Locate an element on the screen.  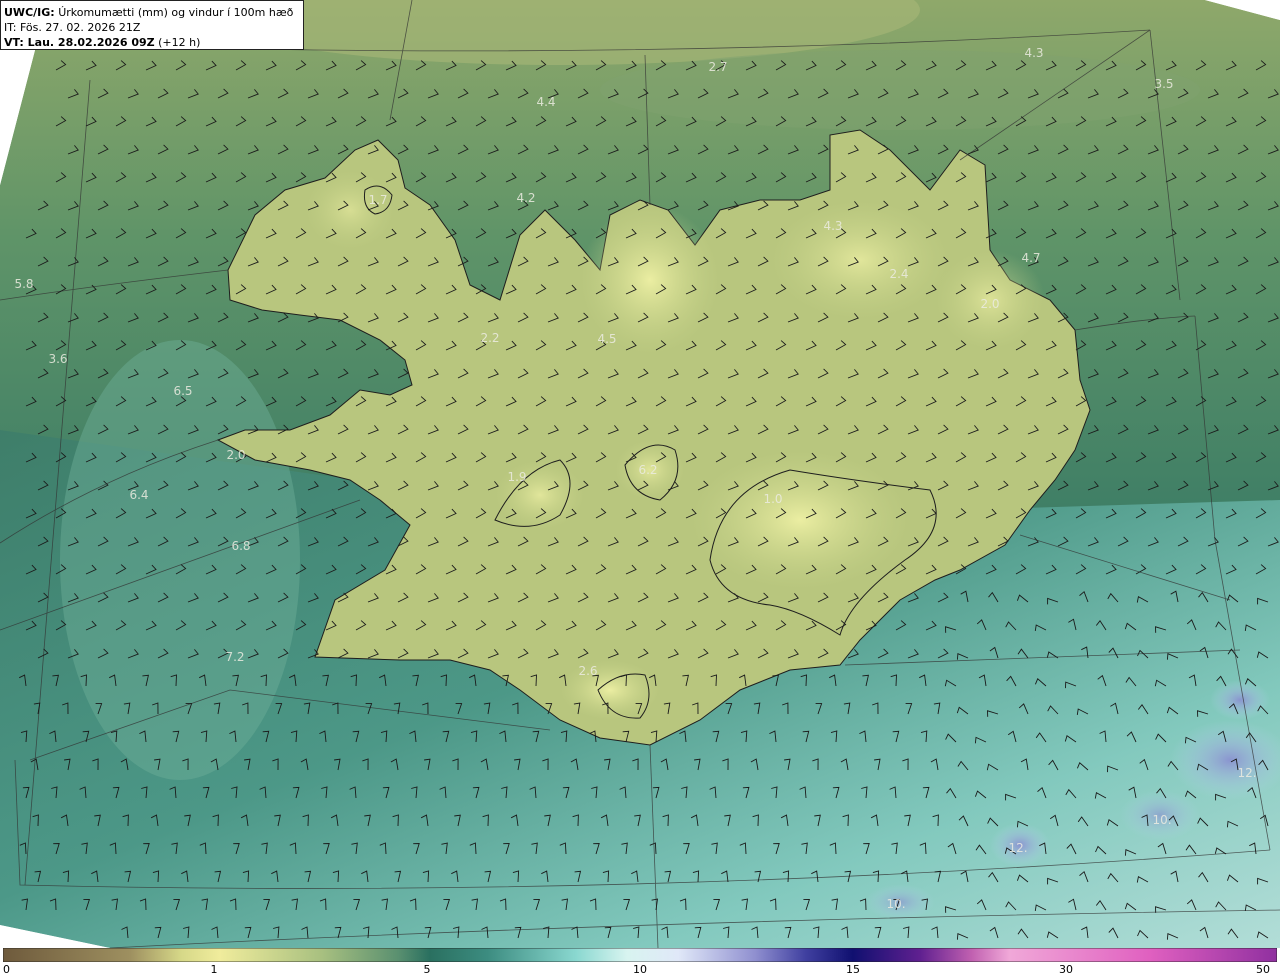
model-name: UWC/IG: is located at coordinates (29, 12).